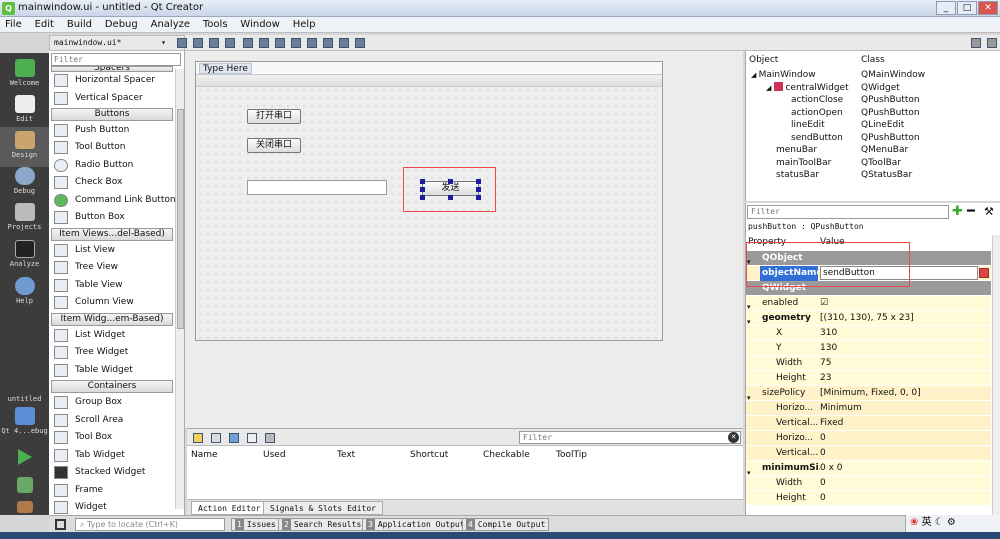 This screenshot has width=1000, height=539. Describe the element at coordinates (182, 43) in the screenshot. I see `widget-edit-mode-icon` at that location.